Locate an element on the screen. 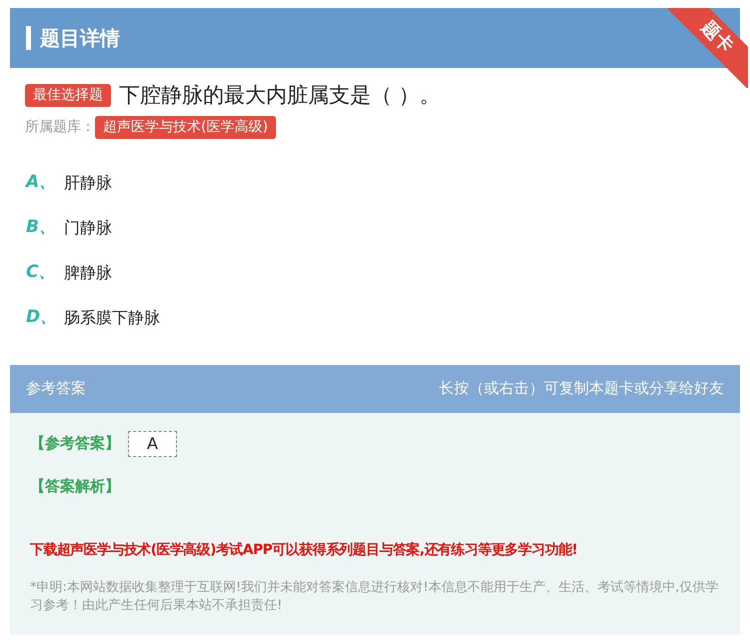  header-accent is located at coordinates (28, 38).